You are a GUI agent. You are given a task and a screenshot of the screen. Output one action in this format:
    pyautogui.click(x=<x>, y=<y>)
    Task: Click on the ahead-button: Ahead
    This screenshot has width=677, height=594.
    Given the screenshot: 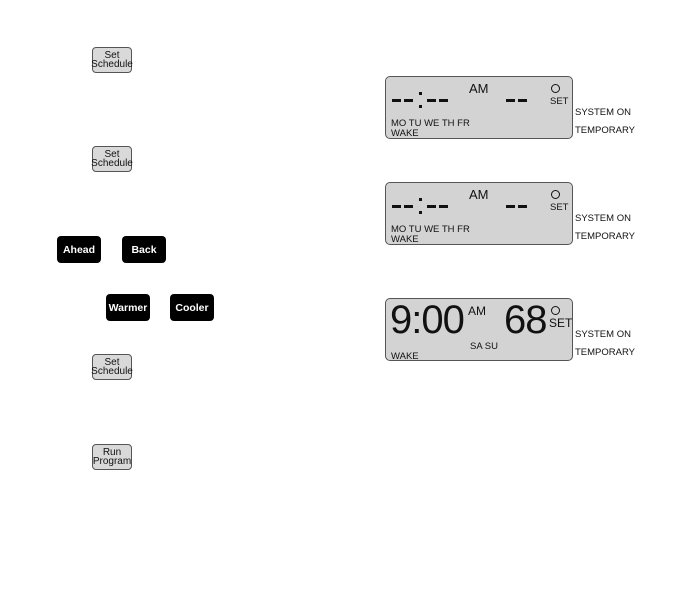 What is the action you would take?
    pyautogui.click(x=79, y=249)
    